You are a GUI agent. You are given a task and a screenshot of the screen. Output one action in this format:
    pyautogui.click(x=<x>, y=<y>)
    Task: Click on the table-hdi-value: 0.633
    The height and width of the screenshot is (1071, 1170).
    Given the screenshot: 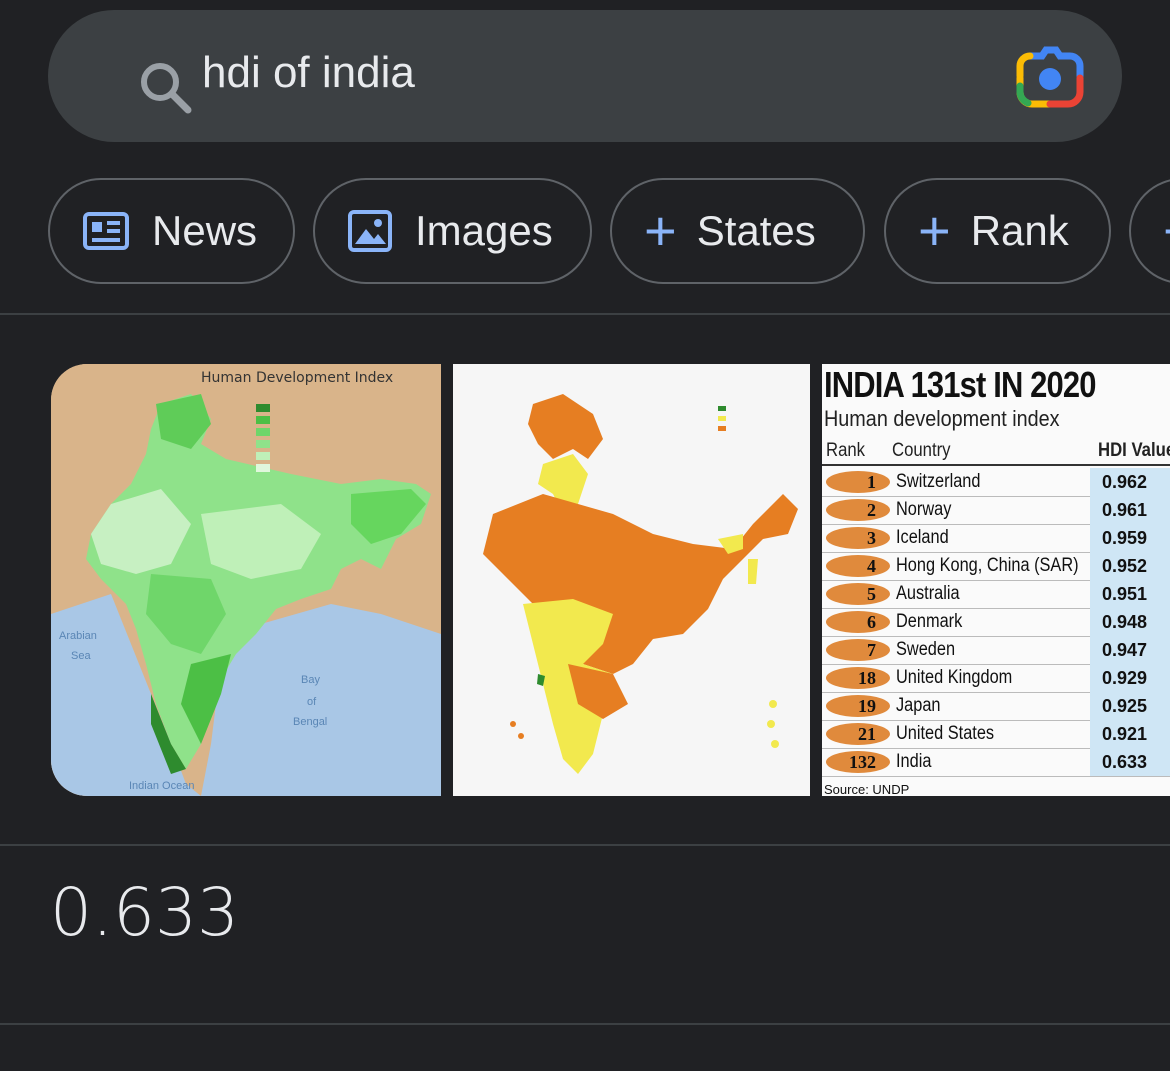 What is the action you would take?
    pyautogui.click(x=1130, y=762)
    